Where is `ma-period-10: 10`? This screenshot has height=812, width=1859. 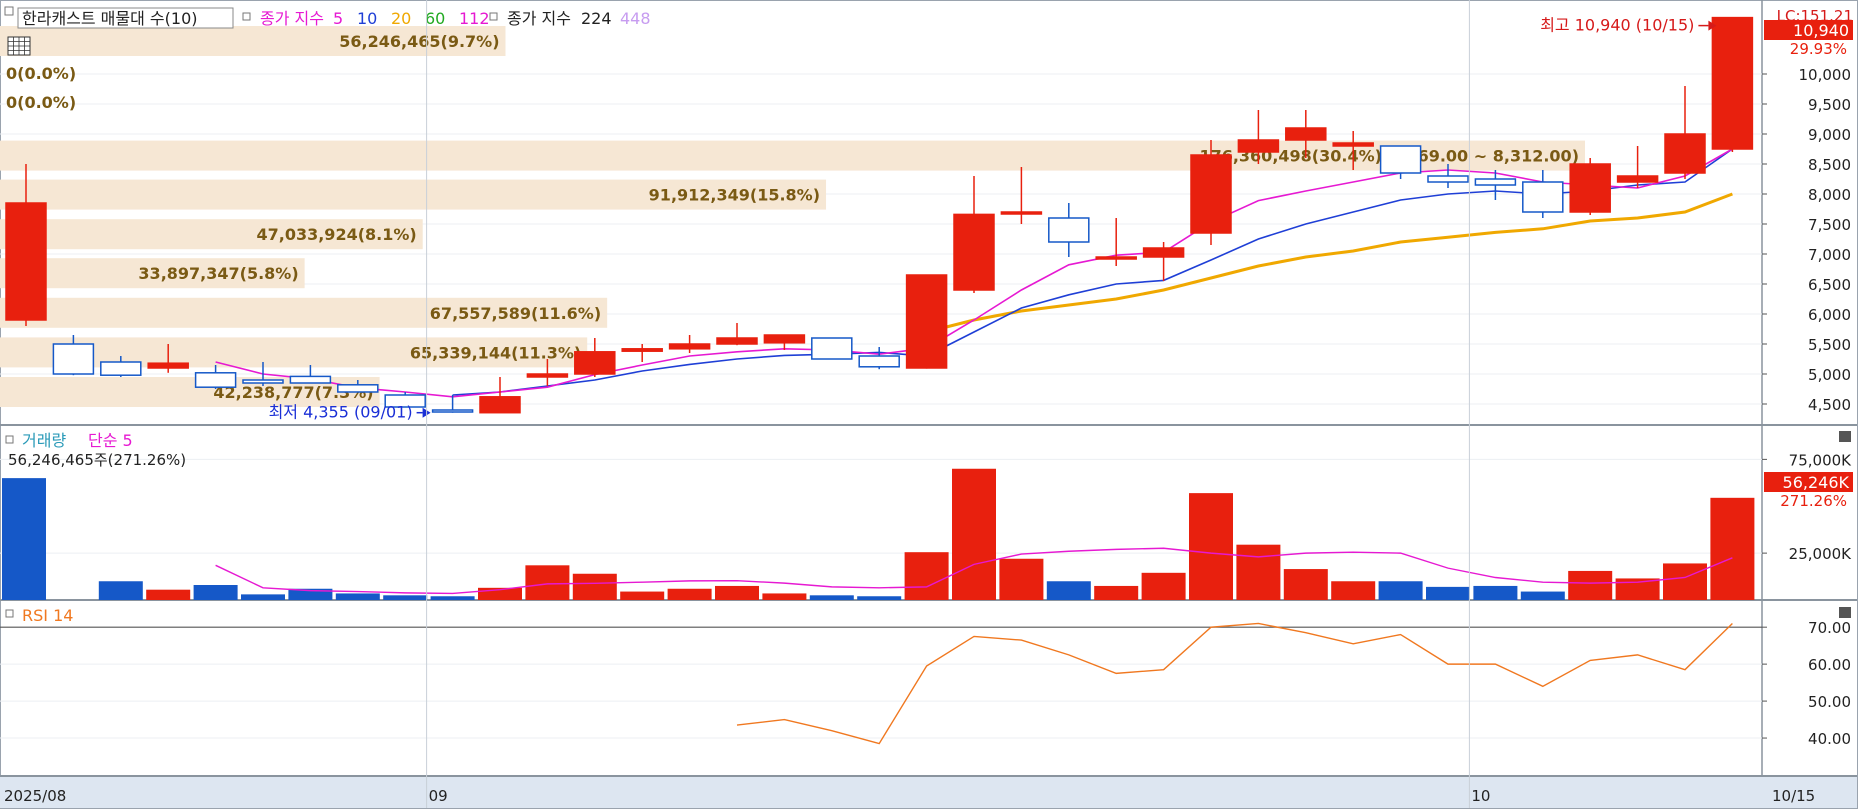 ma-period-10: 10 is located at coordinates (367, 18).